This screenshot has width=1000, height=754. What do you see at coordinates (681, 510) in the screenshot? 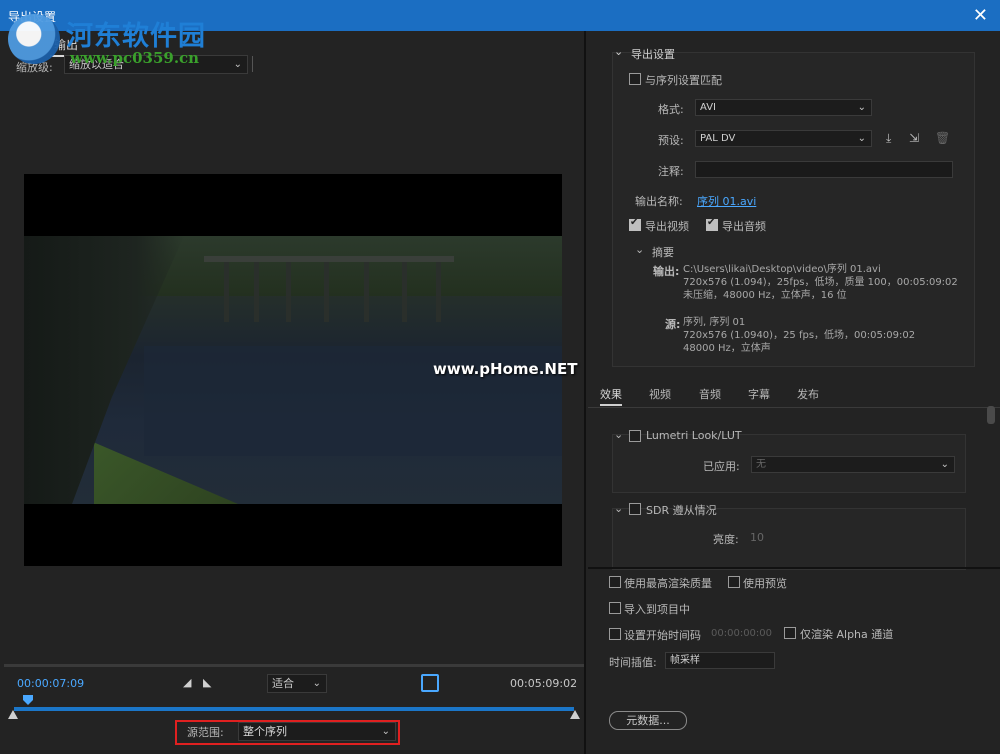
I see `sdr-title: SDR 遵从情况` at bounding box center [681, 510].